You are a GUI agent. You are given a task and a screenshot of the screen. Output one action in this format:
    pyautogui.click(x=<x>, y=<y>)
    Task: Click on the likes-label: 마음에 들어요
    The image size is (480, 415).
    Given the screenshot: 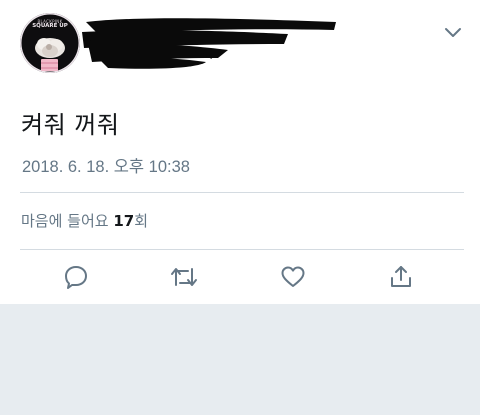 What is the action you would take?
    pyautogui.click(x=65, y=221)
    